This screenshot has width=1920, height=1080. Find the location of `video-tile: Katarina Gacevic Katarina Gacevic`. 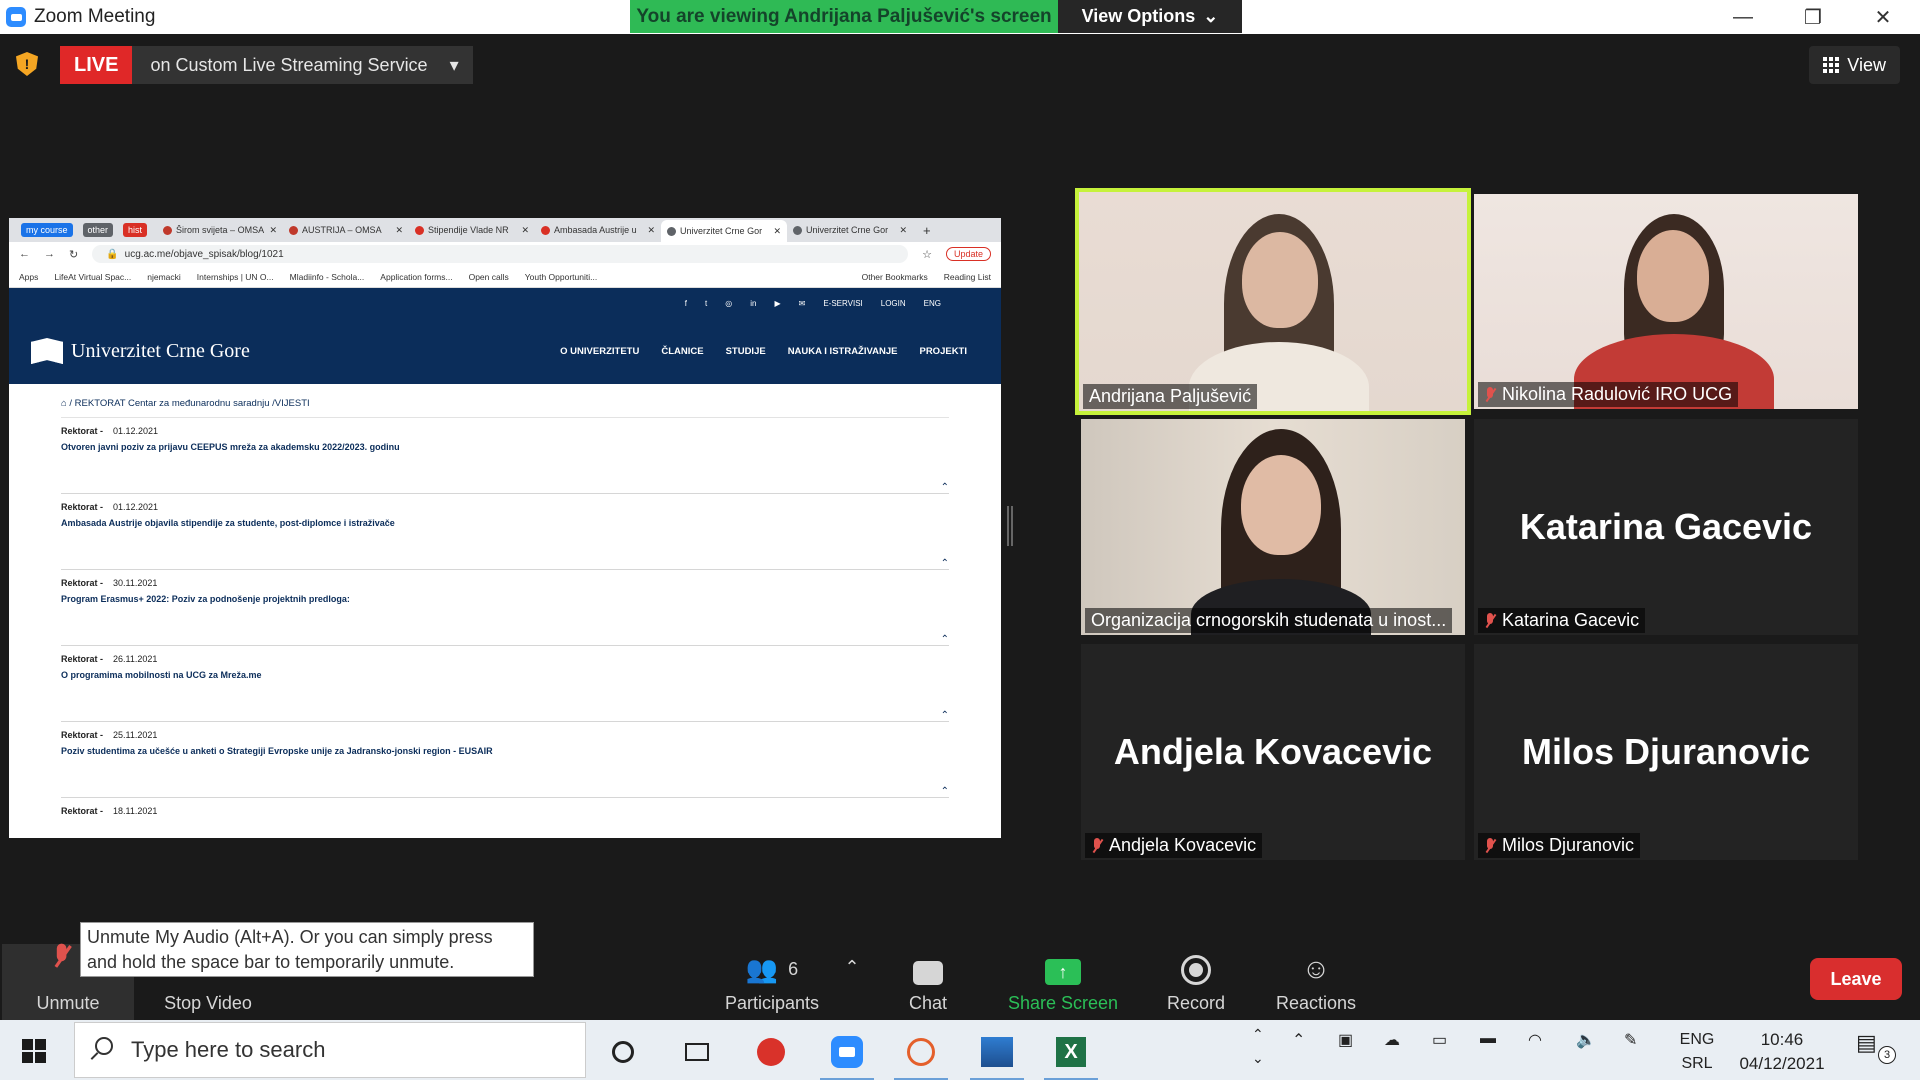

video-tile: Katarina Gacevic Katarina Gacevic is located at coordinates (1666, 527).